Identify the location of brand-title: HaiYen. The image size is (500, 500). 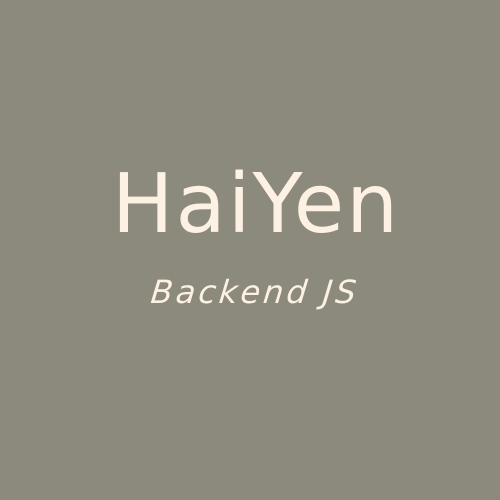
(256, 204).